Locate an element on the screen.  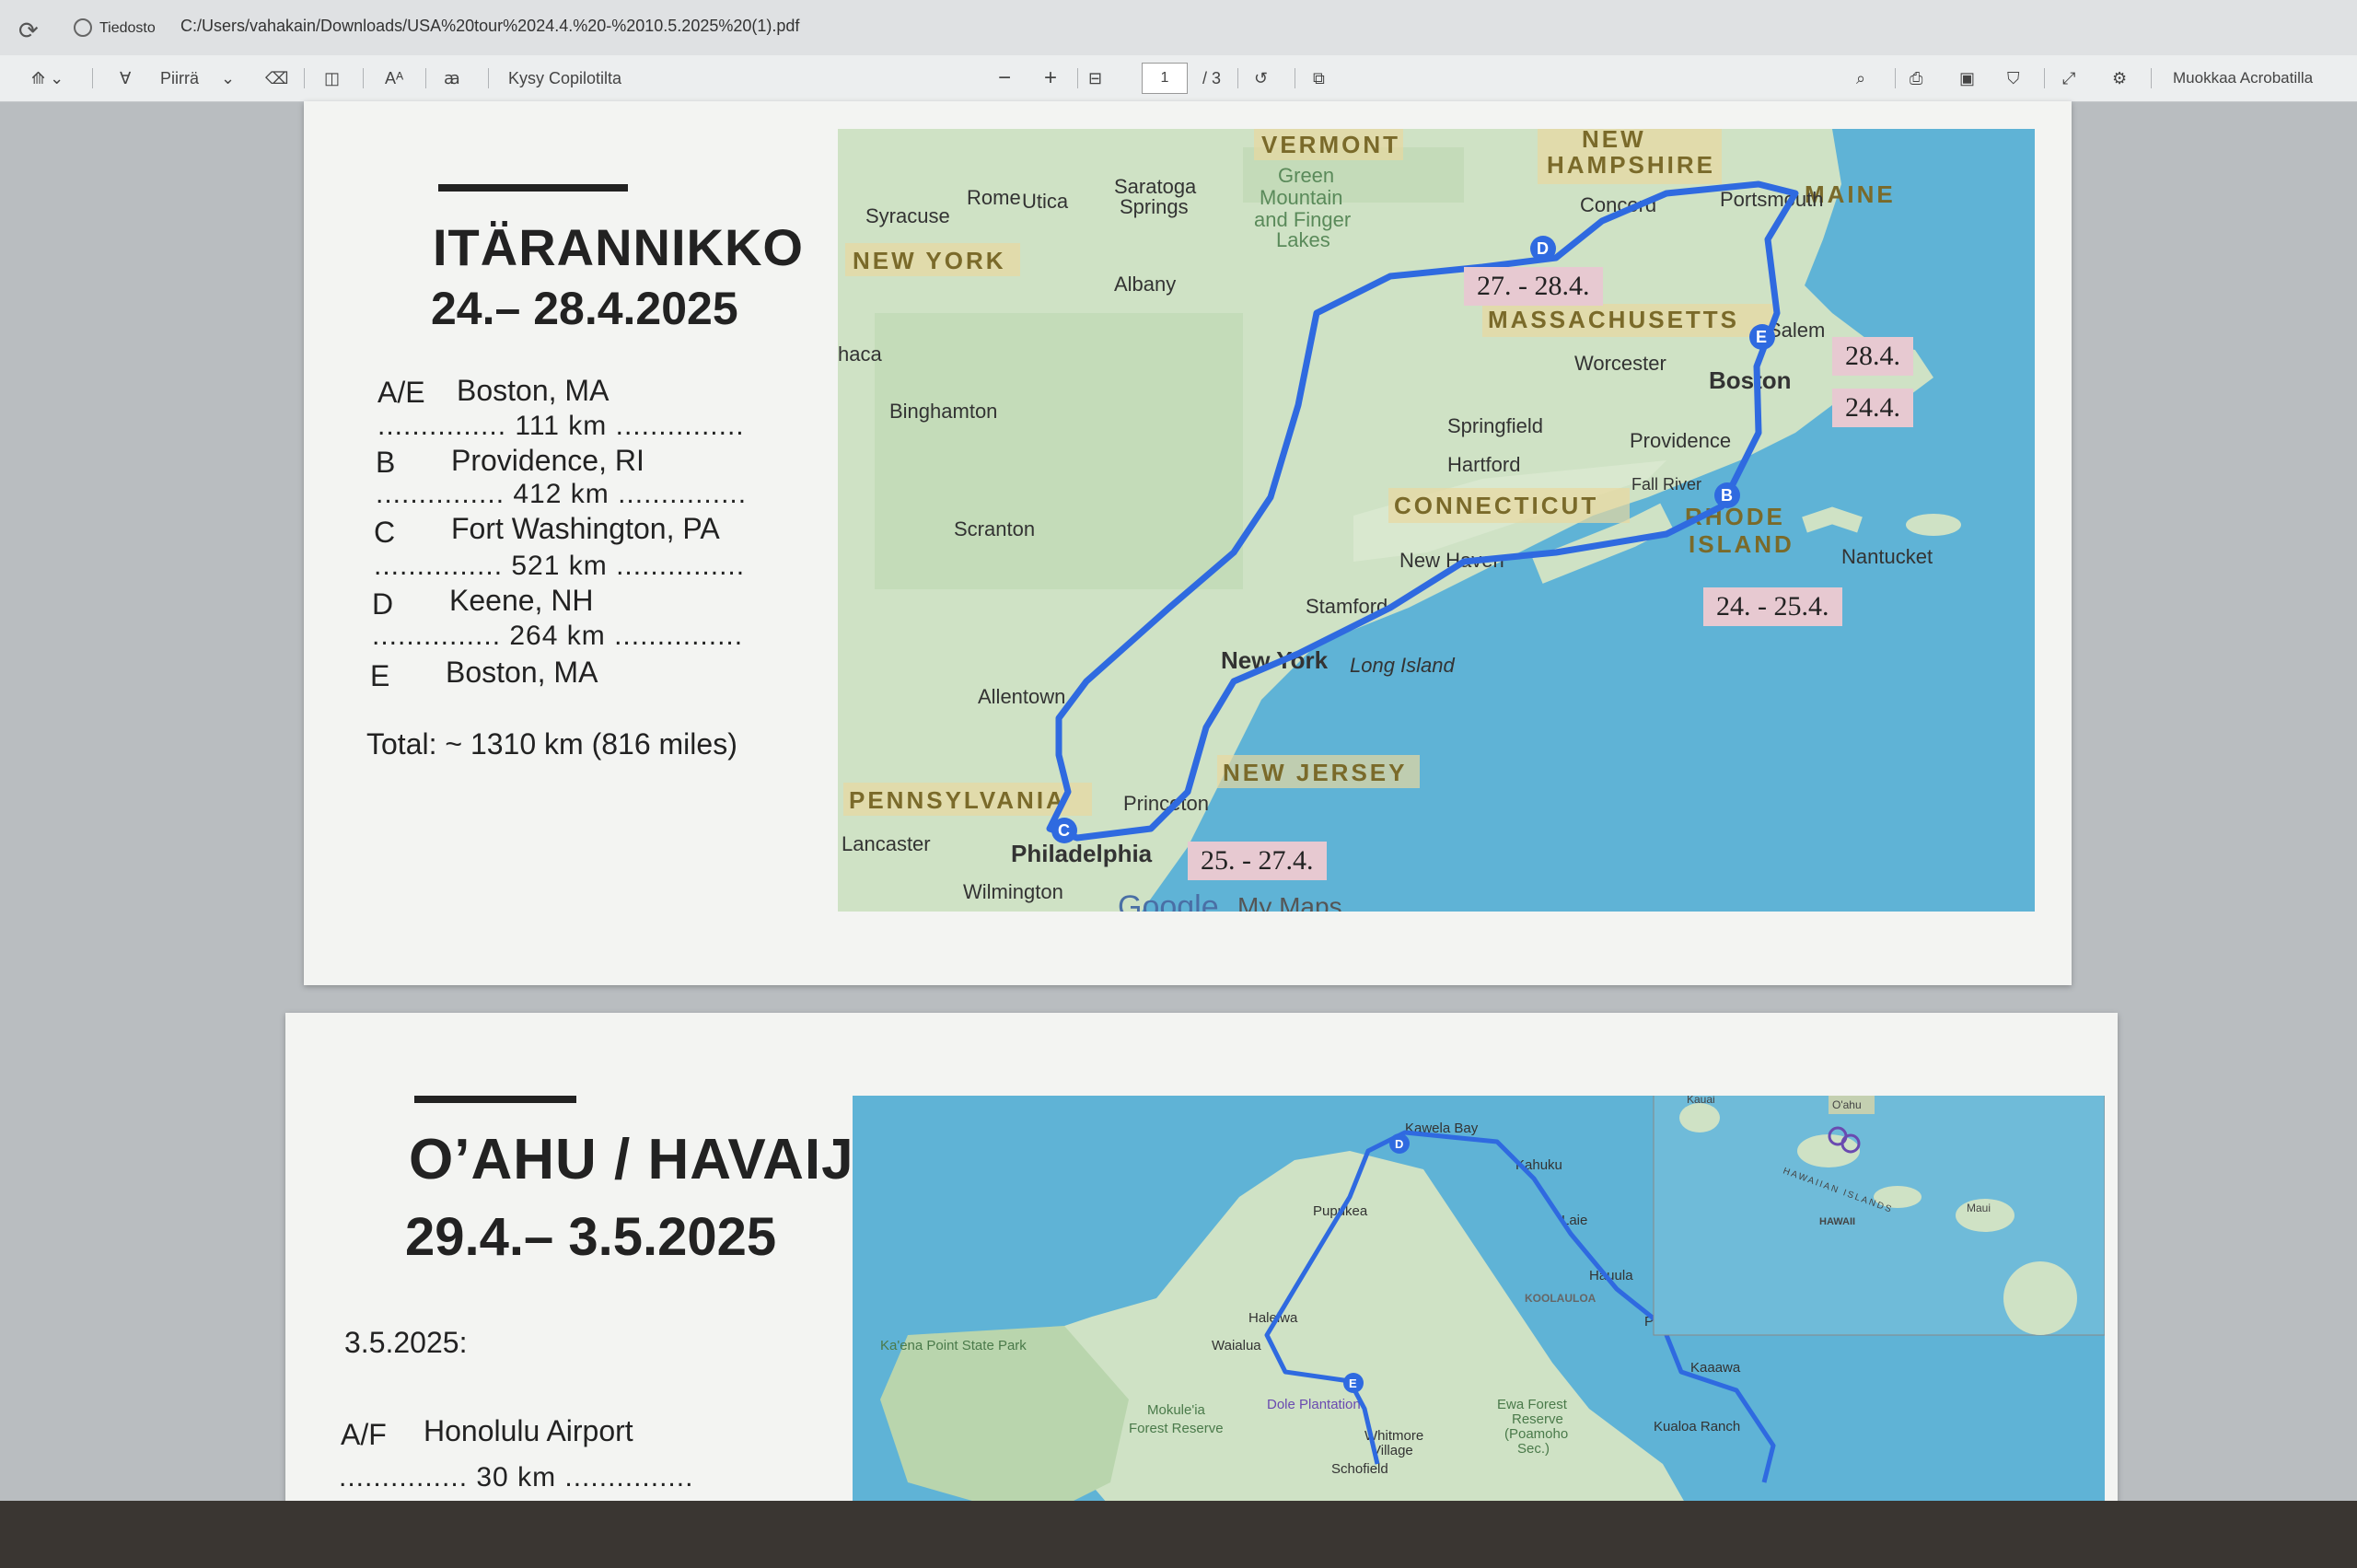
translate-icon: ꜳ is located at coordinates (452, 78).